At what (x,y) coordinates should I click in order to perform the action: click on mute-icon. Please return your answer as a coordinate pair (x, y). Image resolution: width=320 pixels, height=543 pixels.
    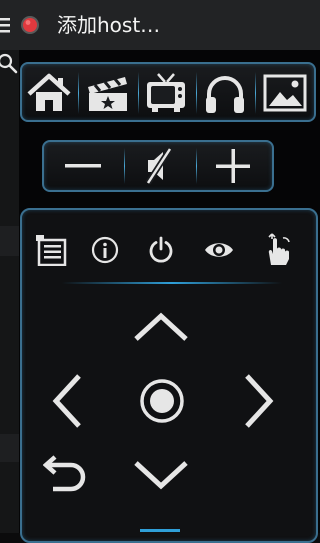
    Looking at the image, I should click on (159, 166).